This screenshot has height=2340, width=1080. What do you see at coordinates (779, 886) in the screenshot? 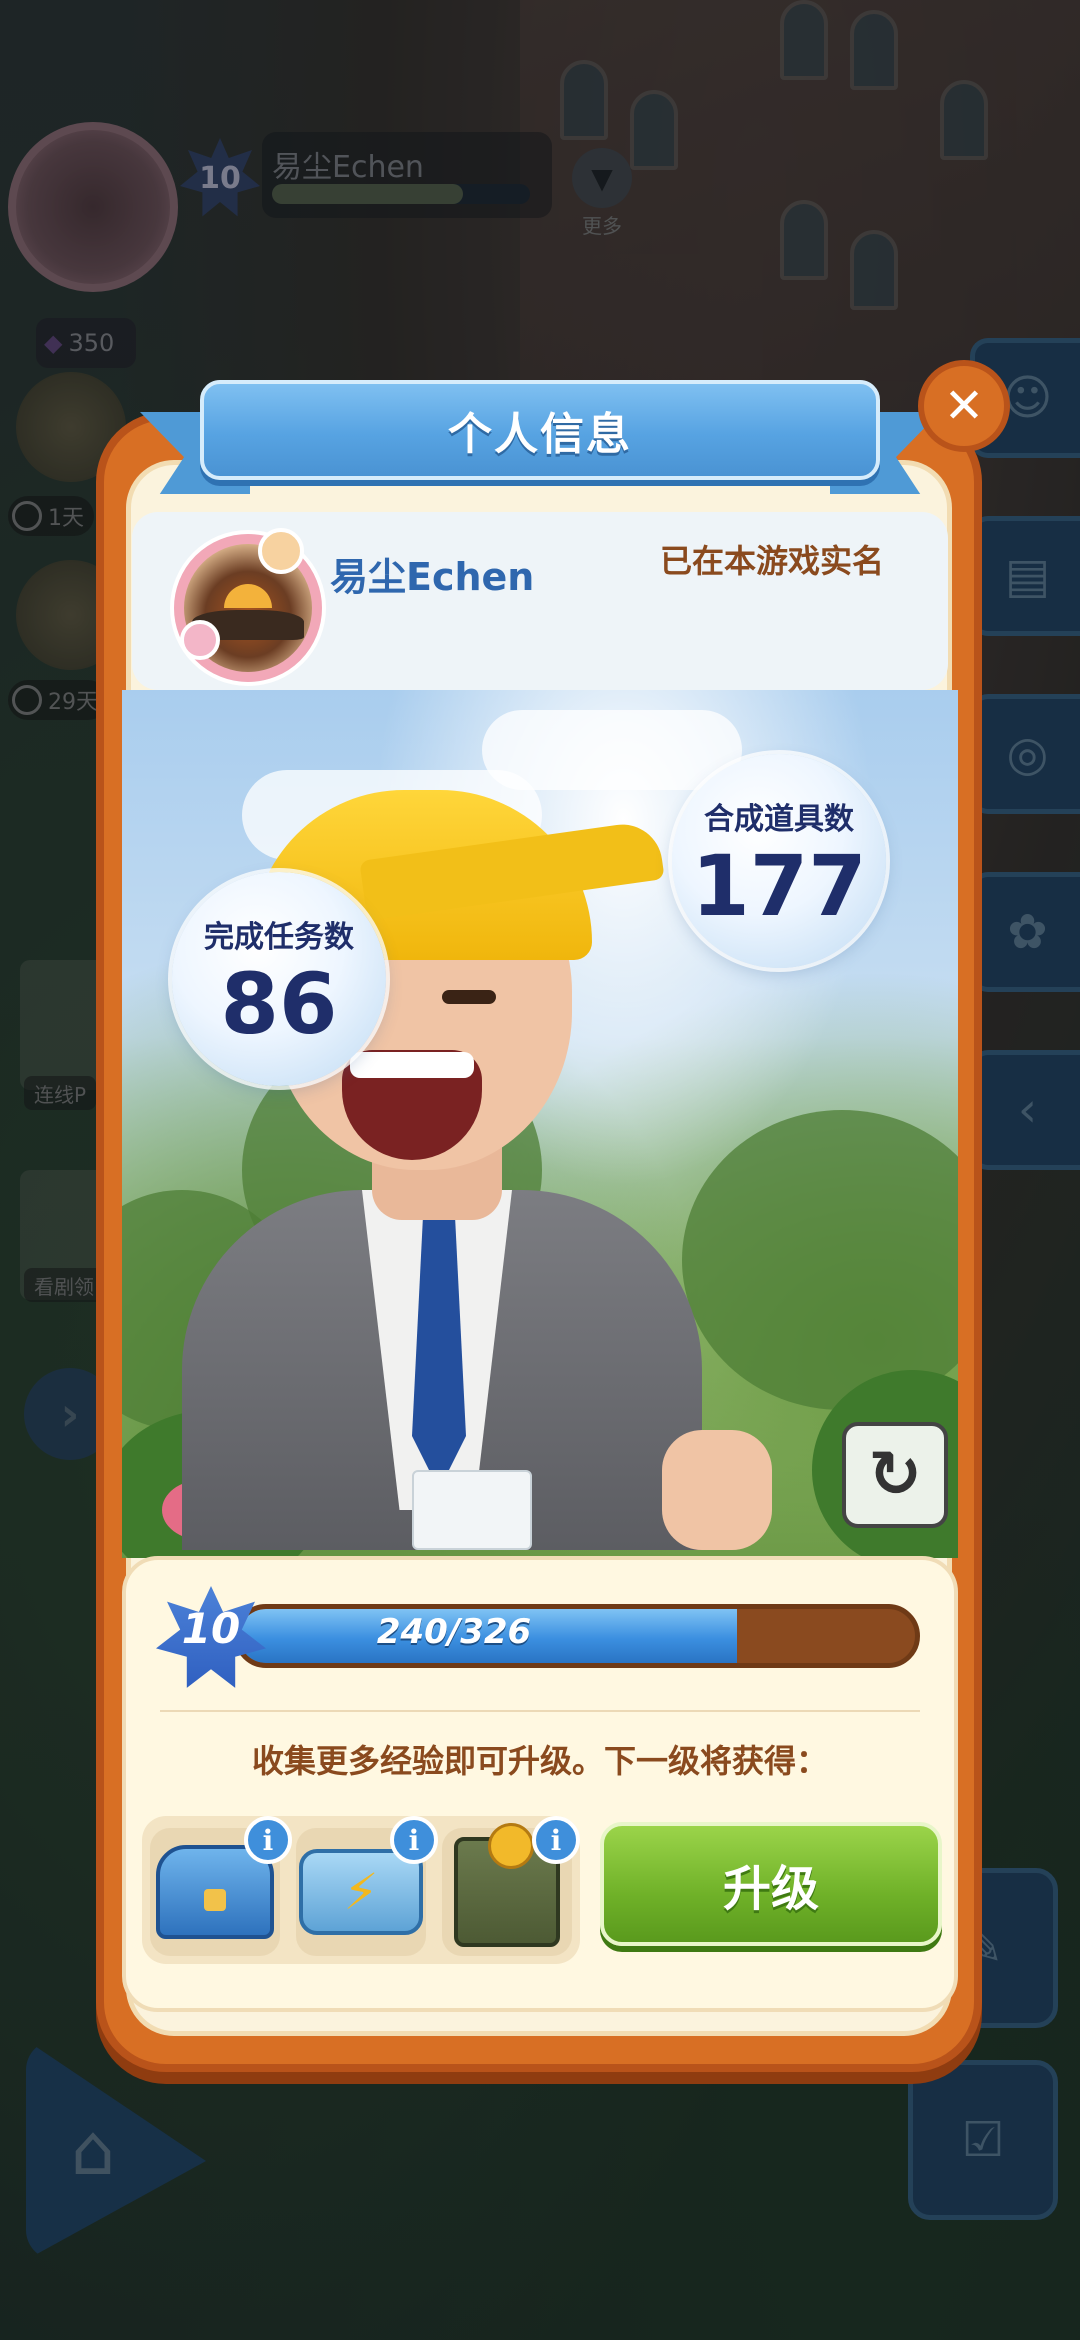
I see `items-stat-value: 177` at bounding box center [779, 886].